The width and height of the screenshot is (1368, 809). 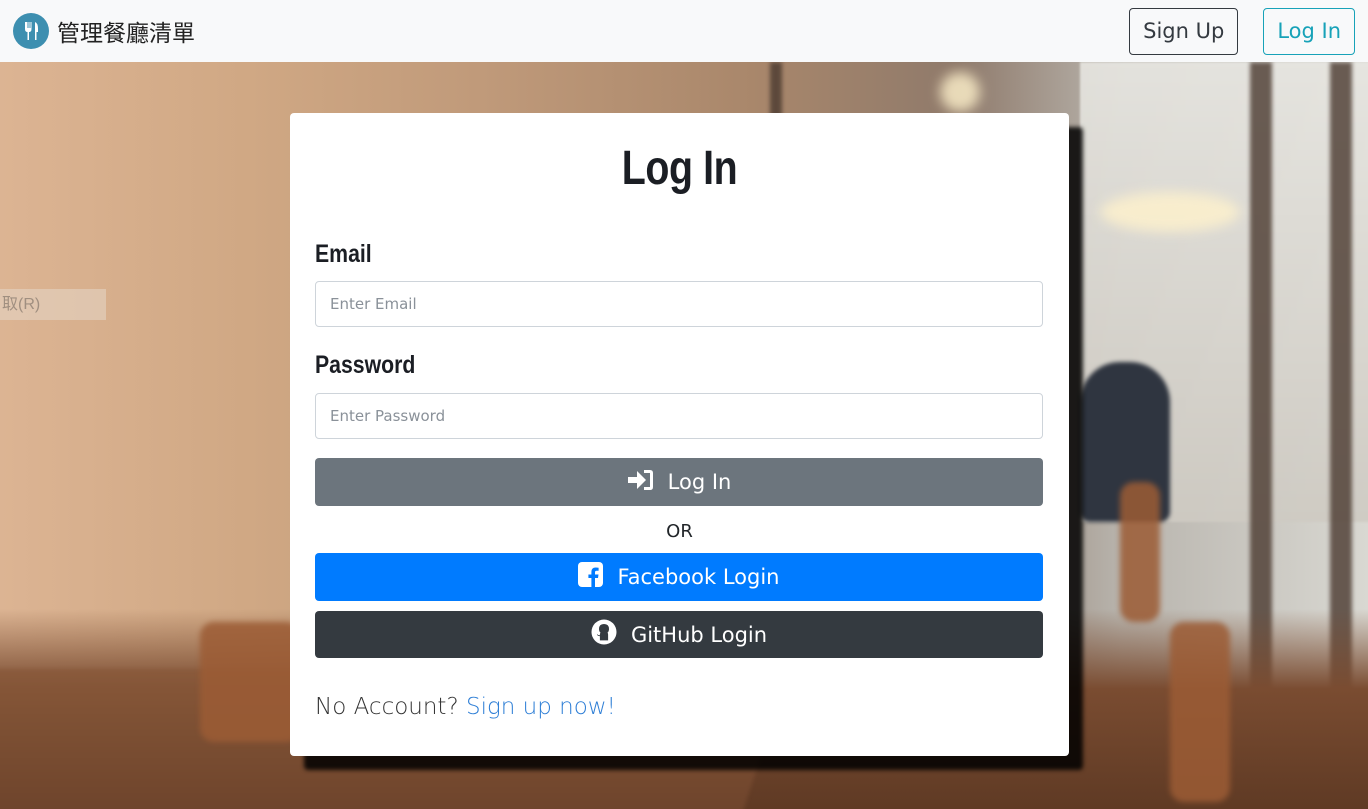 What do you see at coordinates (679, 168) in the screenshot?
I see `page-title: Log In` at bounding box center [679, 168].